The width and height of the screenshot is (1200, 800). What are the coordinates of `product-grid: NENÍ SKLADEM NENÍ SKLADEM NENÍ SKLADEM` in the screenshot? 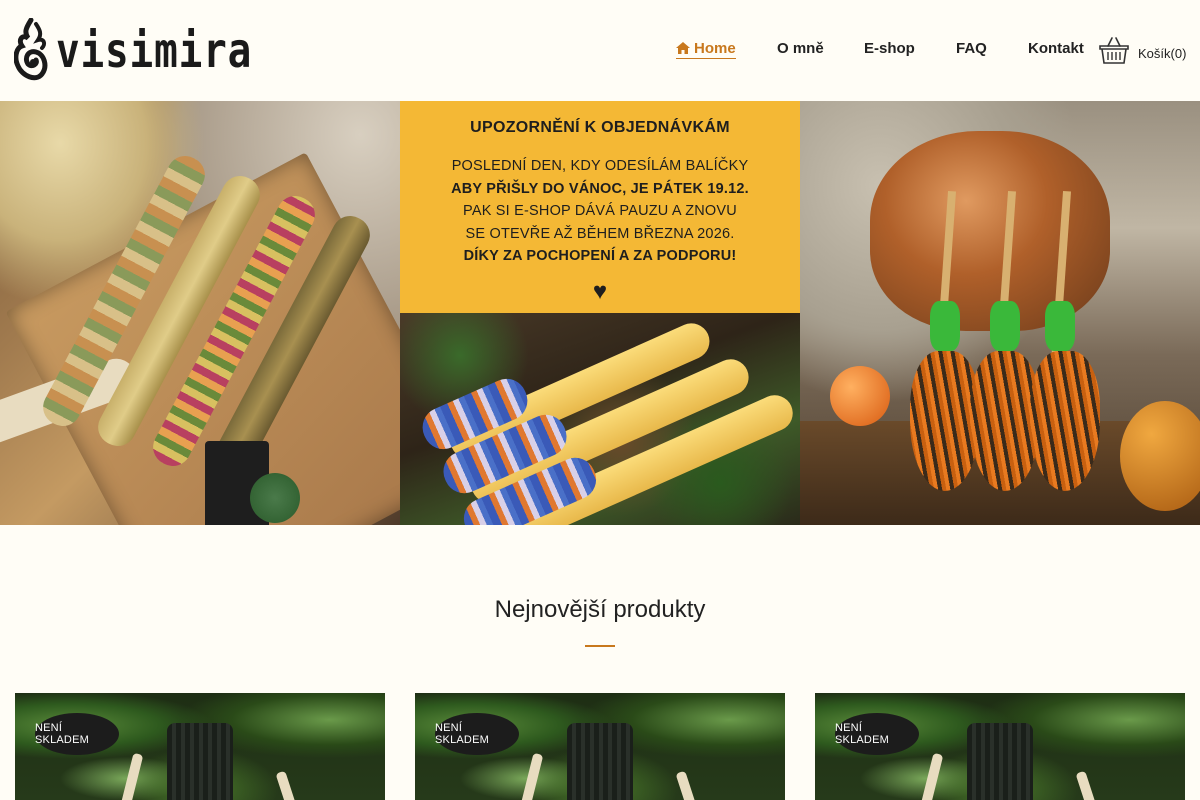 It's located at (600, 746).